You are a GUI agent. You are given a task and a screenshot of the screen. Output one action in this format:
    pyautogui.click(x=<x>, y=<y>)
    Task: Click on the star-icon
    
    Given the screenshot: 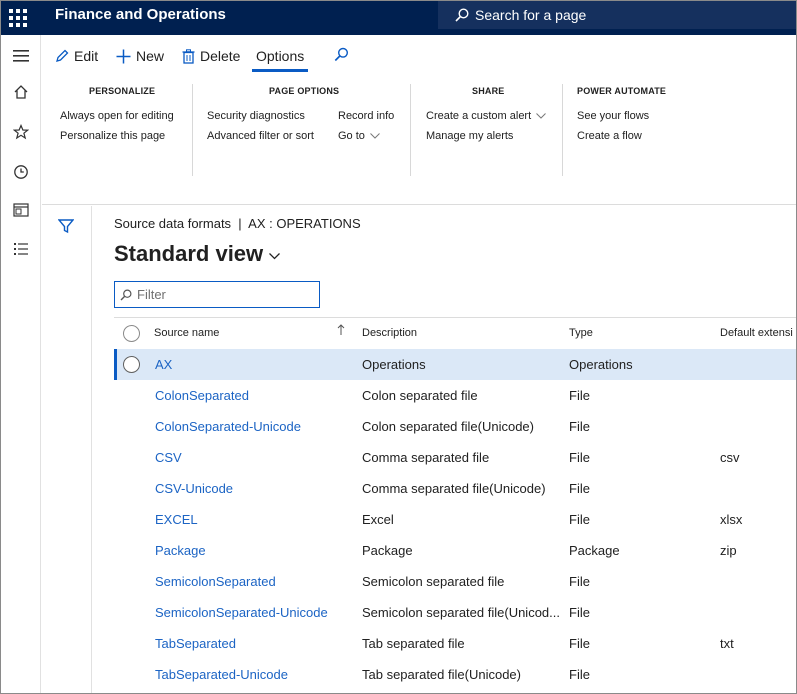 What is the action you would take?
    pyautogui.click(x=21, y=132)
    